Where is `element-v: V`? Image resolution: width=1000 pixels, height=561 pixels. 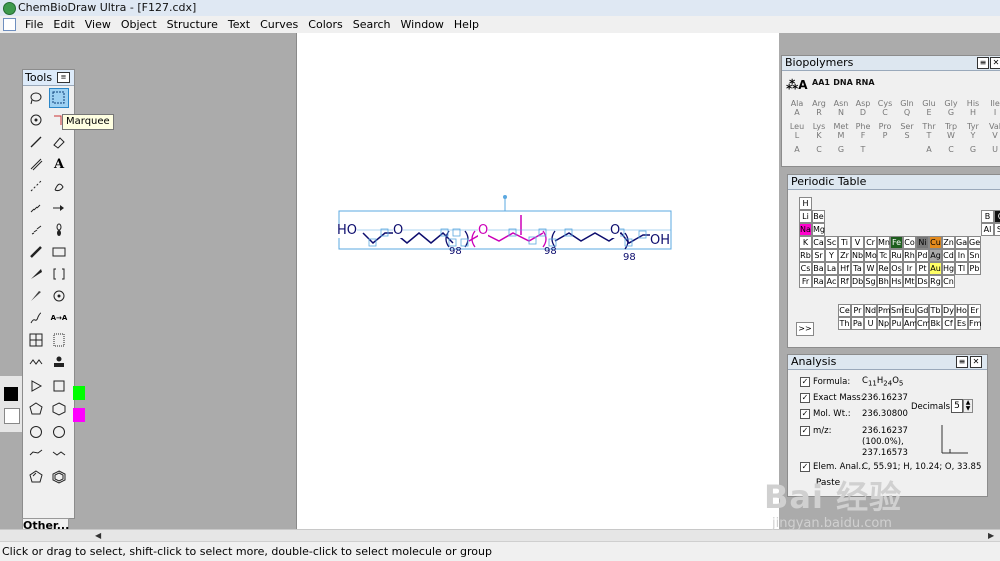
element-v: V is located at coordinates (857, 242).